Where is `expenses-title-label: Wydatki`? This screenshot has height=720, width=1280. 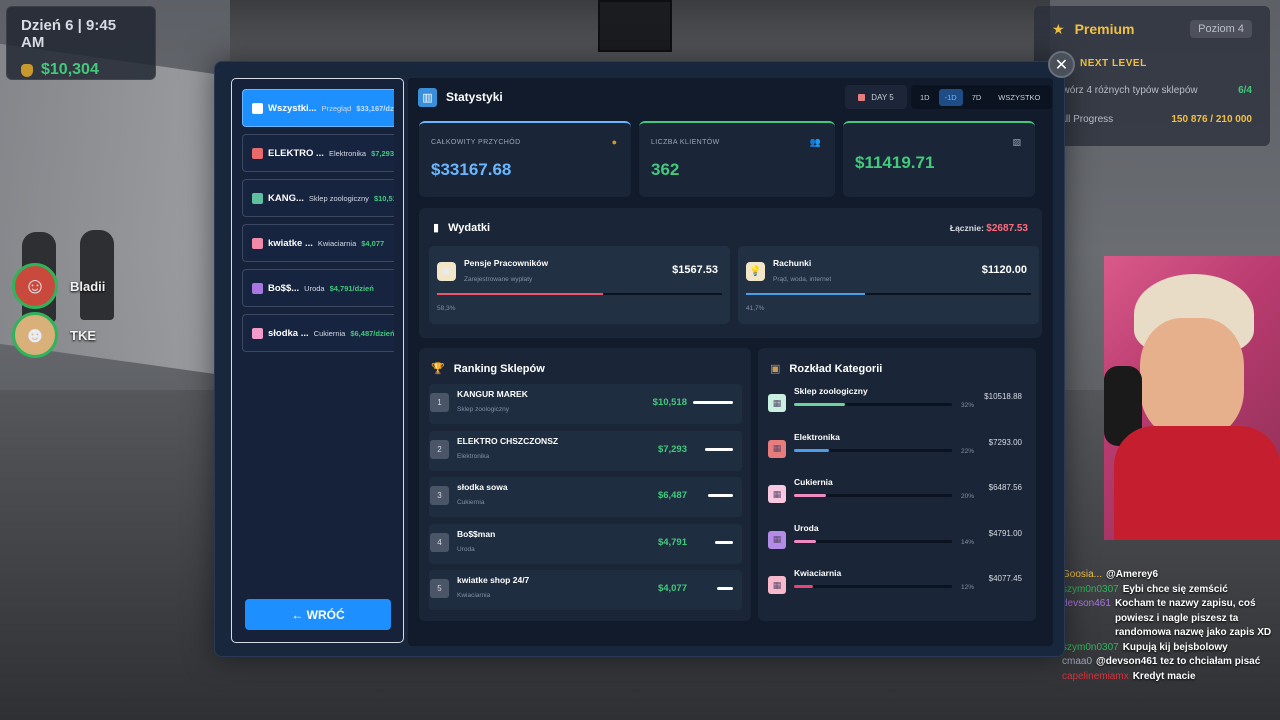
expenses-title-label: Wydatki is located at coordinates (469, 227).